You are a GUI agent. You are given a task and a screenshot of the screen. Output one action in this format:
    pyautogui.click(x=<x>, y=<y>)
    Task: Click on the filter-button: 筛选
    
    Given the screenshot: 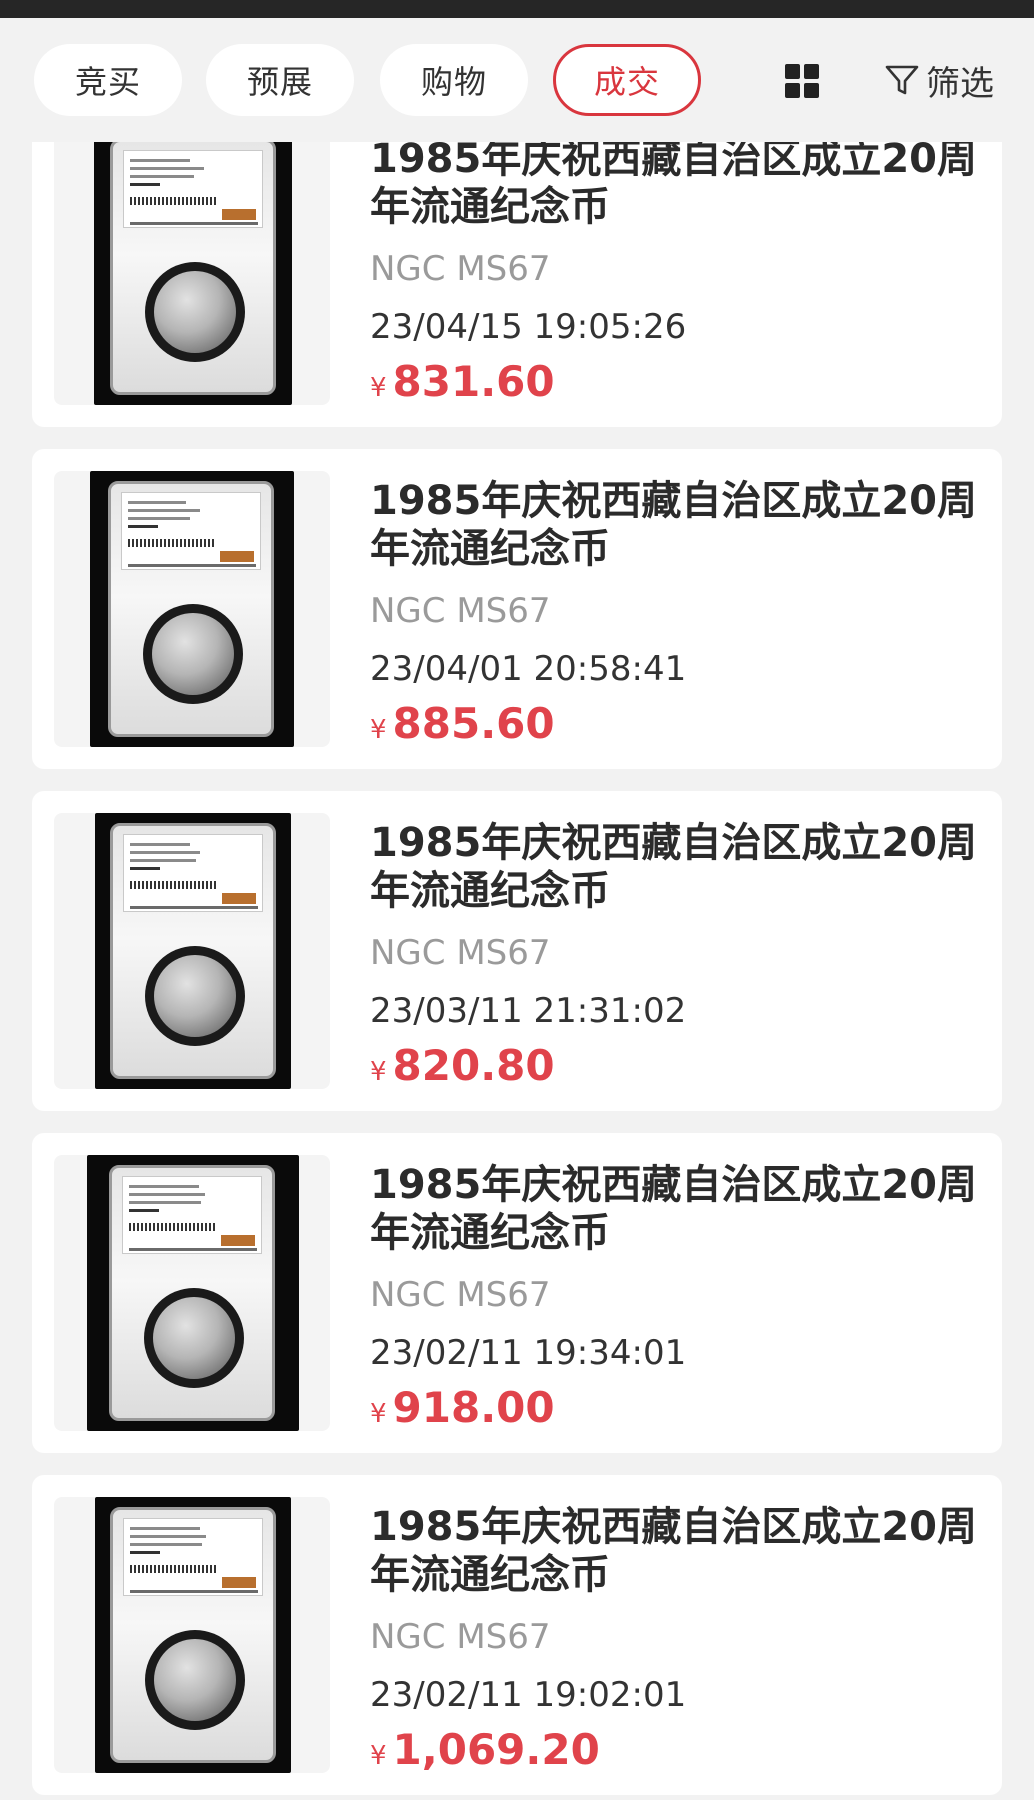 What is the action you would take?
    pyautogui.click(x=939, y=81)
    